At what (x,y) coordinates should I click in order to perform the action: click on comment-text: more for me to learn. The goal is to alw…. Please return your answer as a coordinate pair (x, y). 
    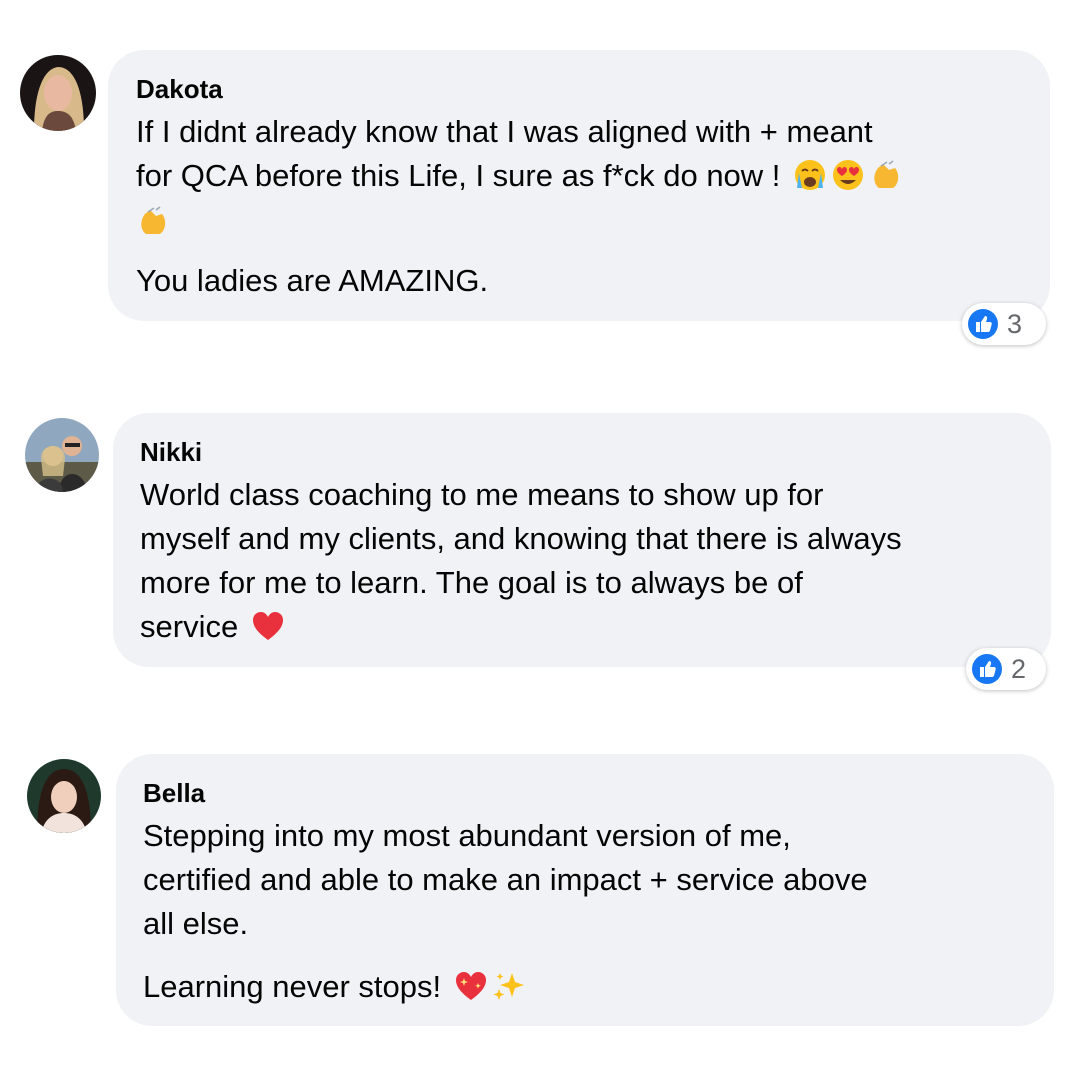
    Looking at the image, I should click on (471, 582).